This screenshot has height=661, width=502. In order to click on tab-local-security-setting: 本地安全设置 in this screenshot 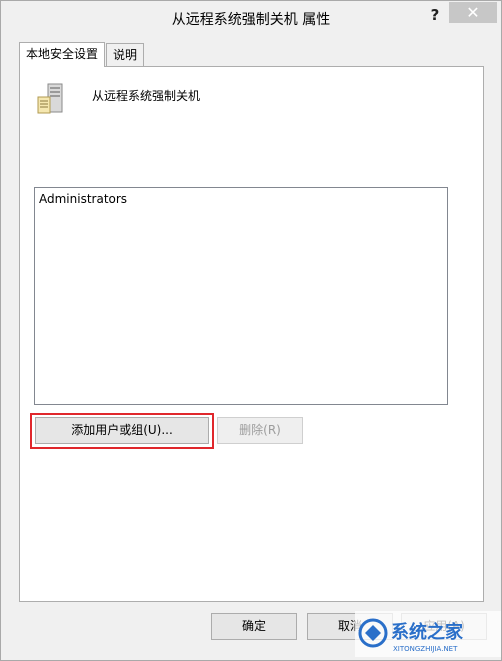, I will do `click(62, 54)`.